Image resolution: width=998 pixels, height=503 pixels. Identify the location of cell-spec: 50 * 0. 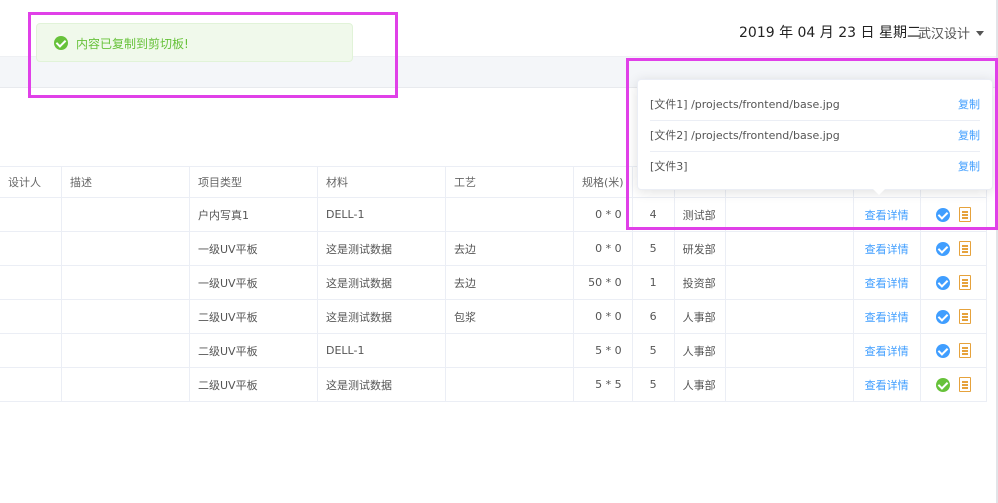
(603, 282).